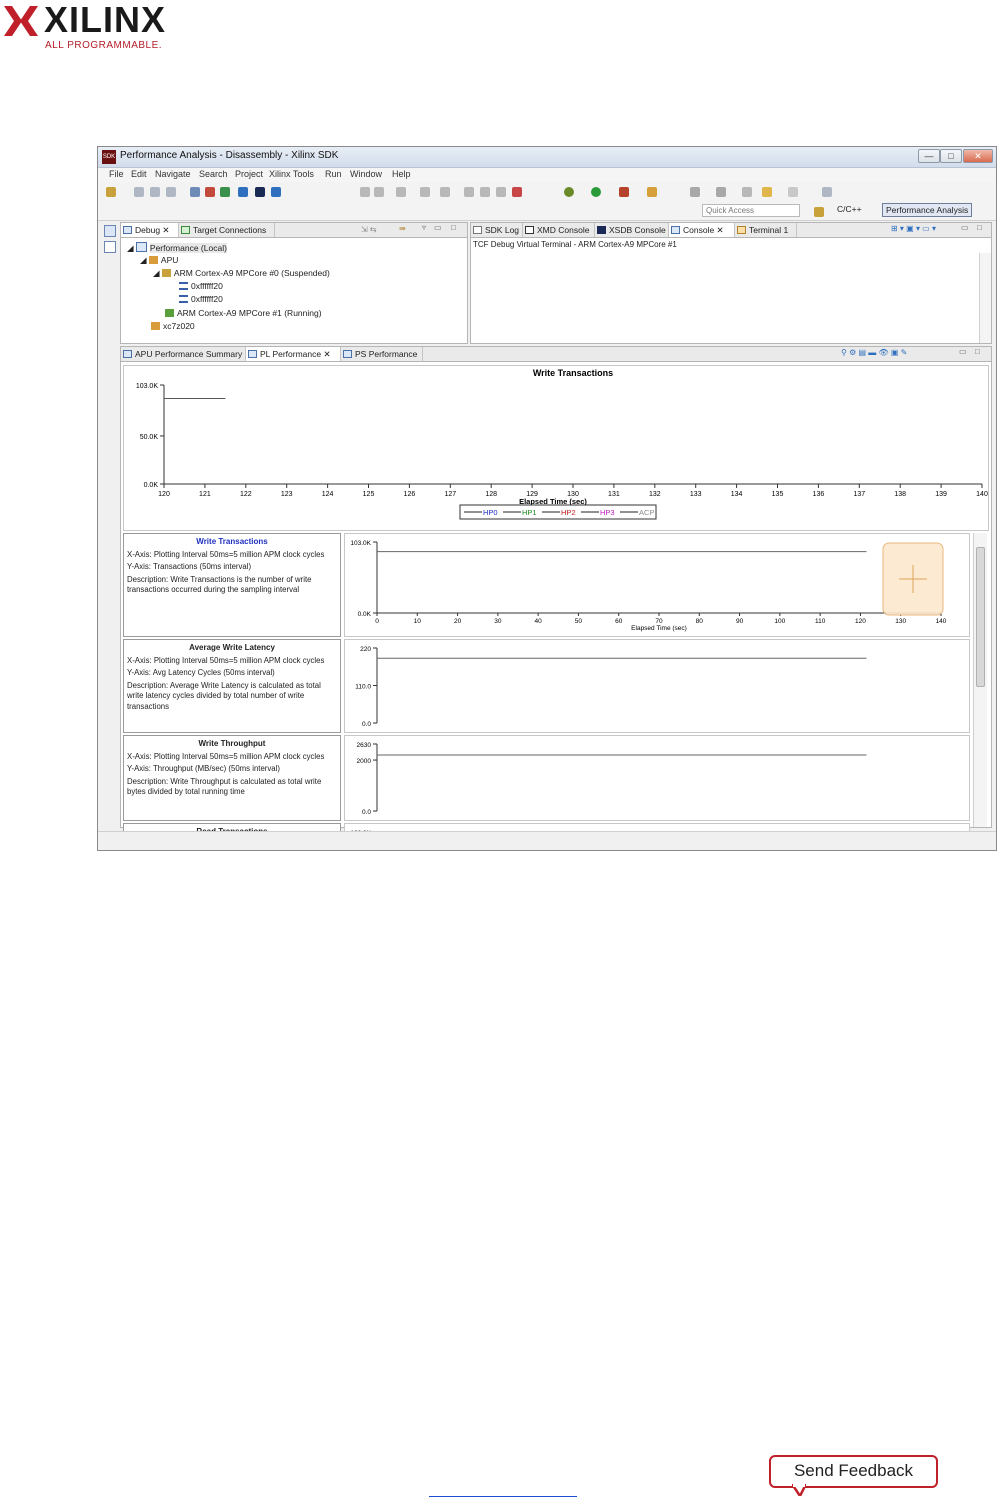  Describe the element at coordinates (569, 192) in the screenshot. I see `debug-icon` at that location.